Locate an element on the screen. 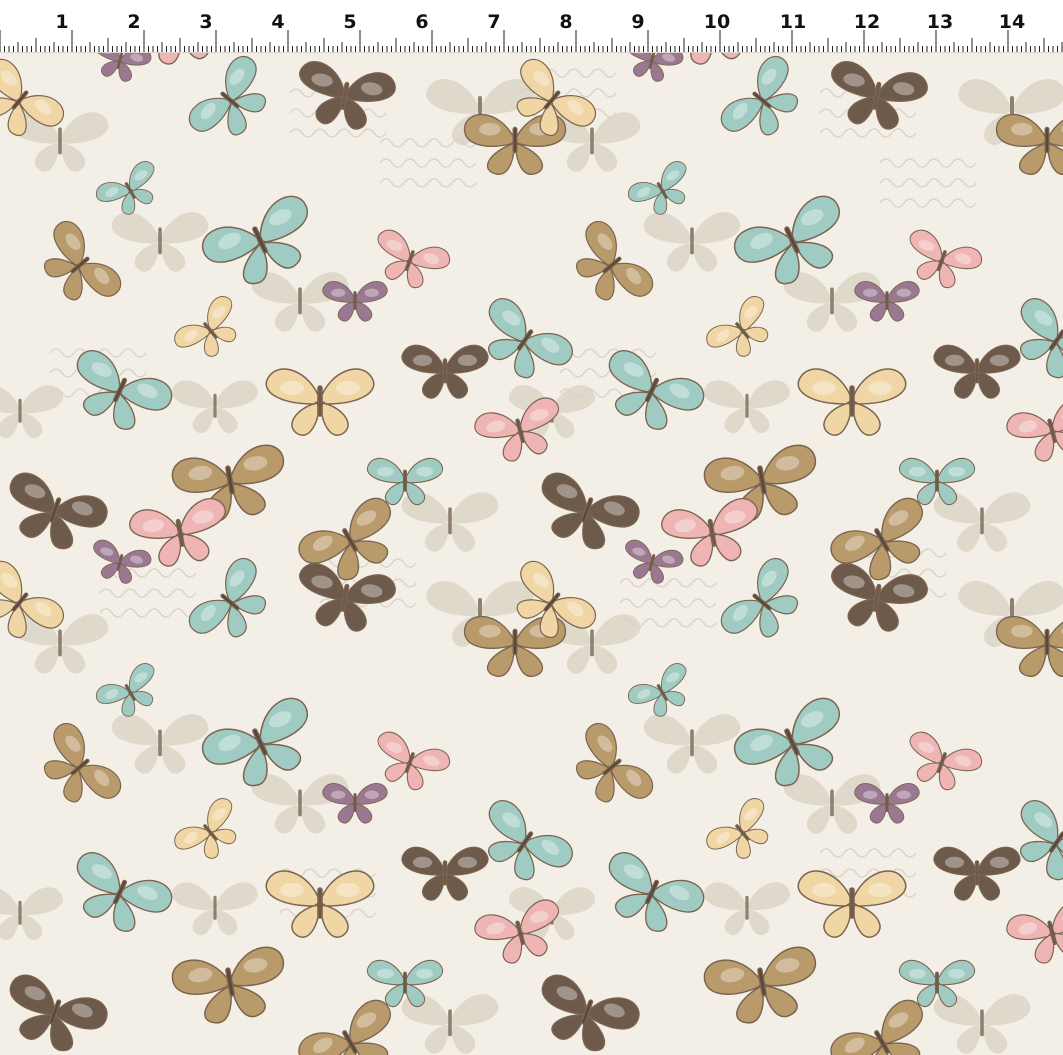 The image size is (1063, 1055). ruler-label-8: 8 is located at coordinates (565, 22).